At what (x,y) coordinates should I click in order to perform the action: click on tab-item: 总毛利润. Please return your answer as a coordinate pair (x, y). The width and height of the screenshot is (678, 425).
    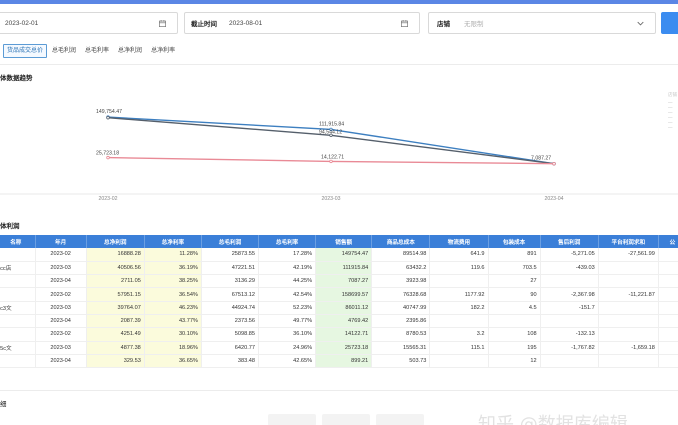
    Looking at the image, I should click on (64, 51).